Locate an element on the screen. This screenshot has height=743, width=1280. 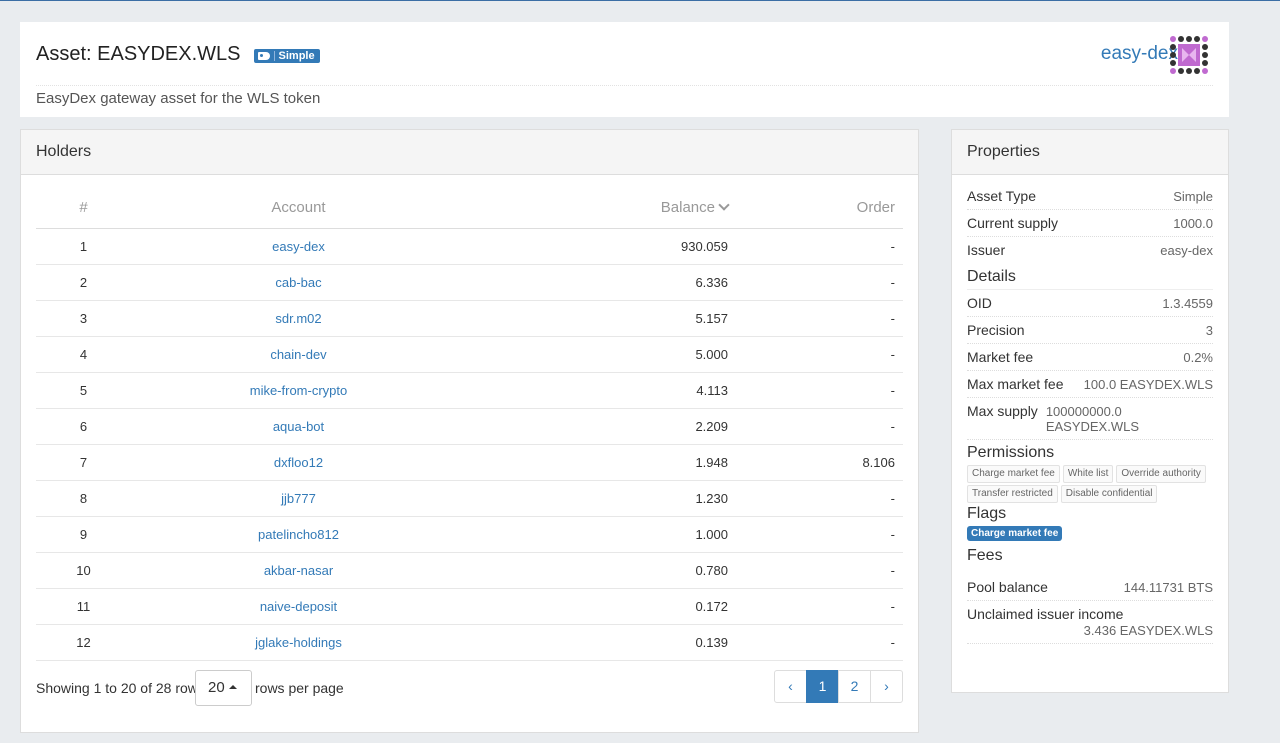
account-link: cab-bac is located at coordinates (298, 282).